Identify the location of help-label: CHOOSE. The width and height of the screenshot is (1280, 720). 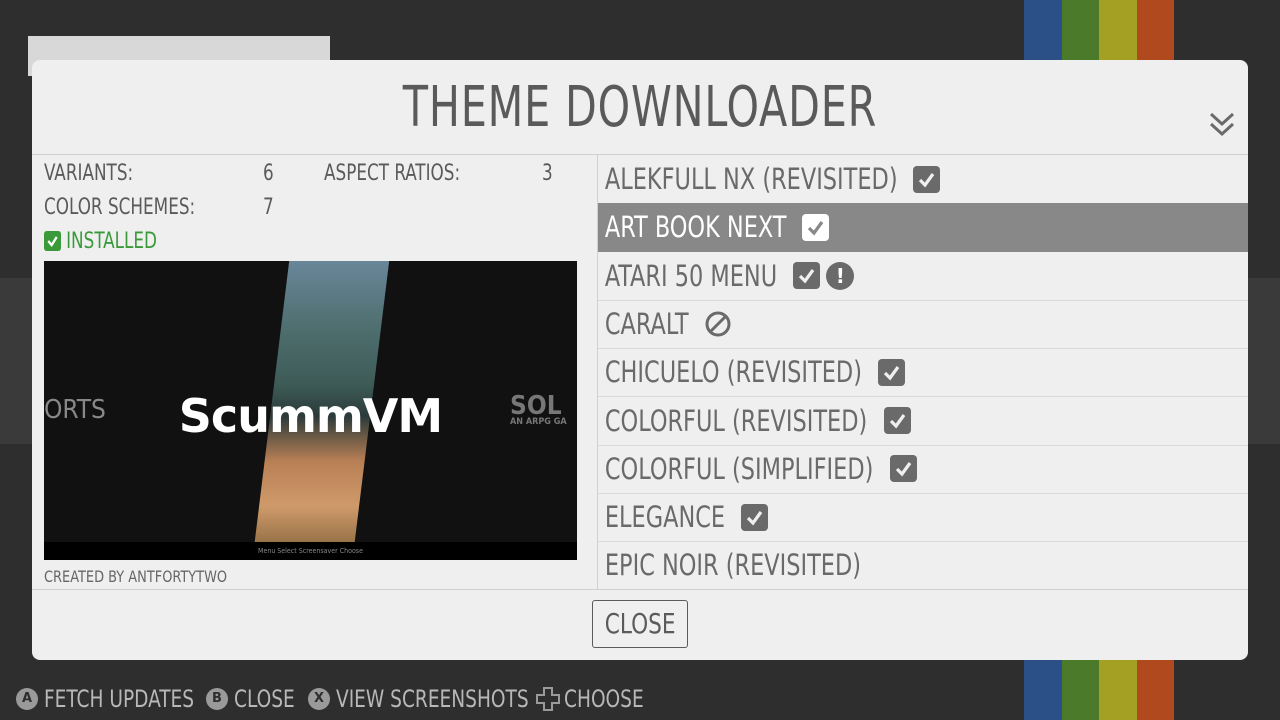
(604, 699).